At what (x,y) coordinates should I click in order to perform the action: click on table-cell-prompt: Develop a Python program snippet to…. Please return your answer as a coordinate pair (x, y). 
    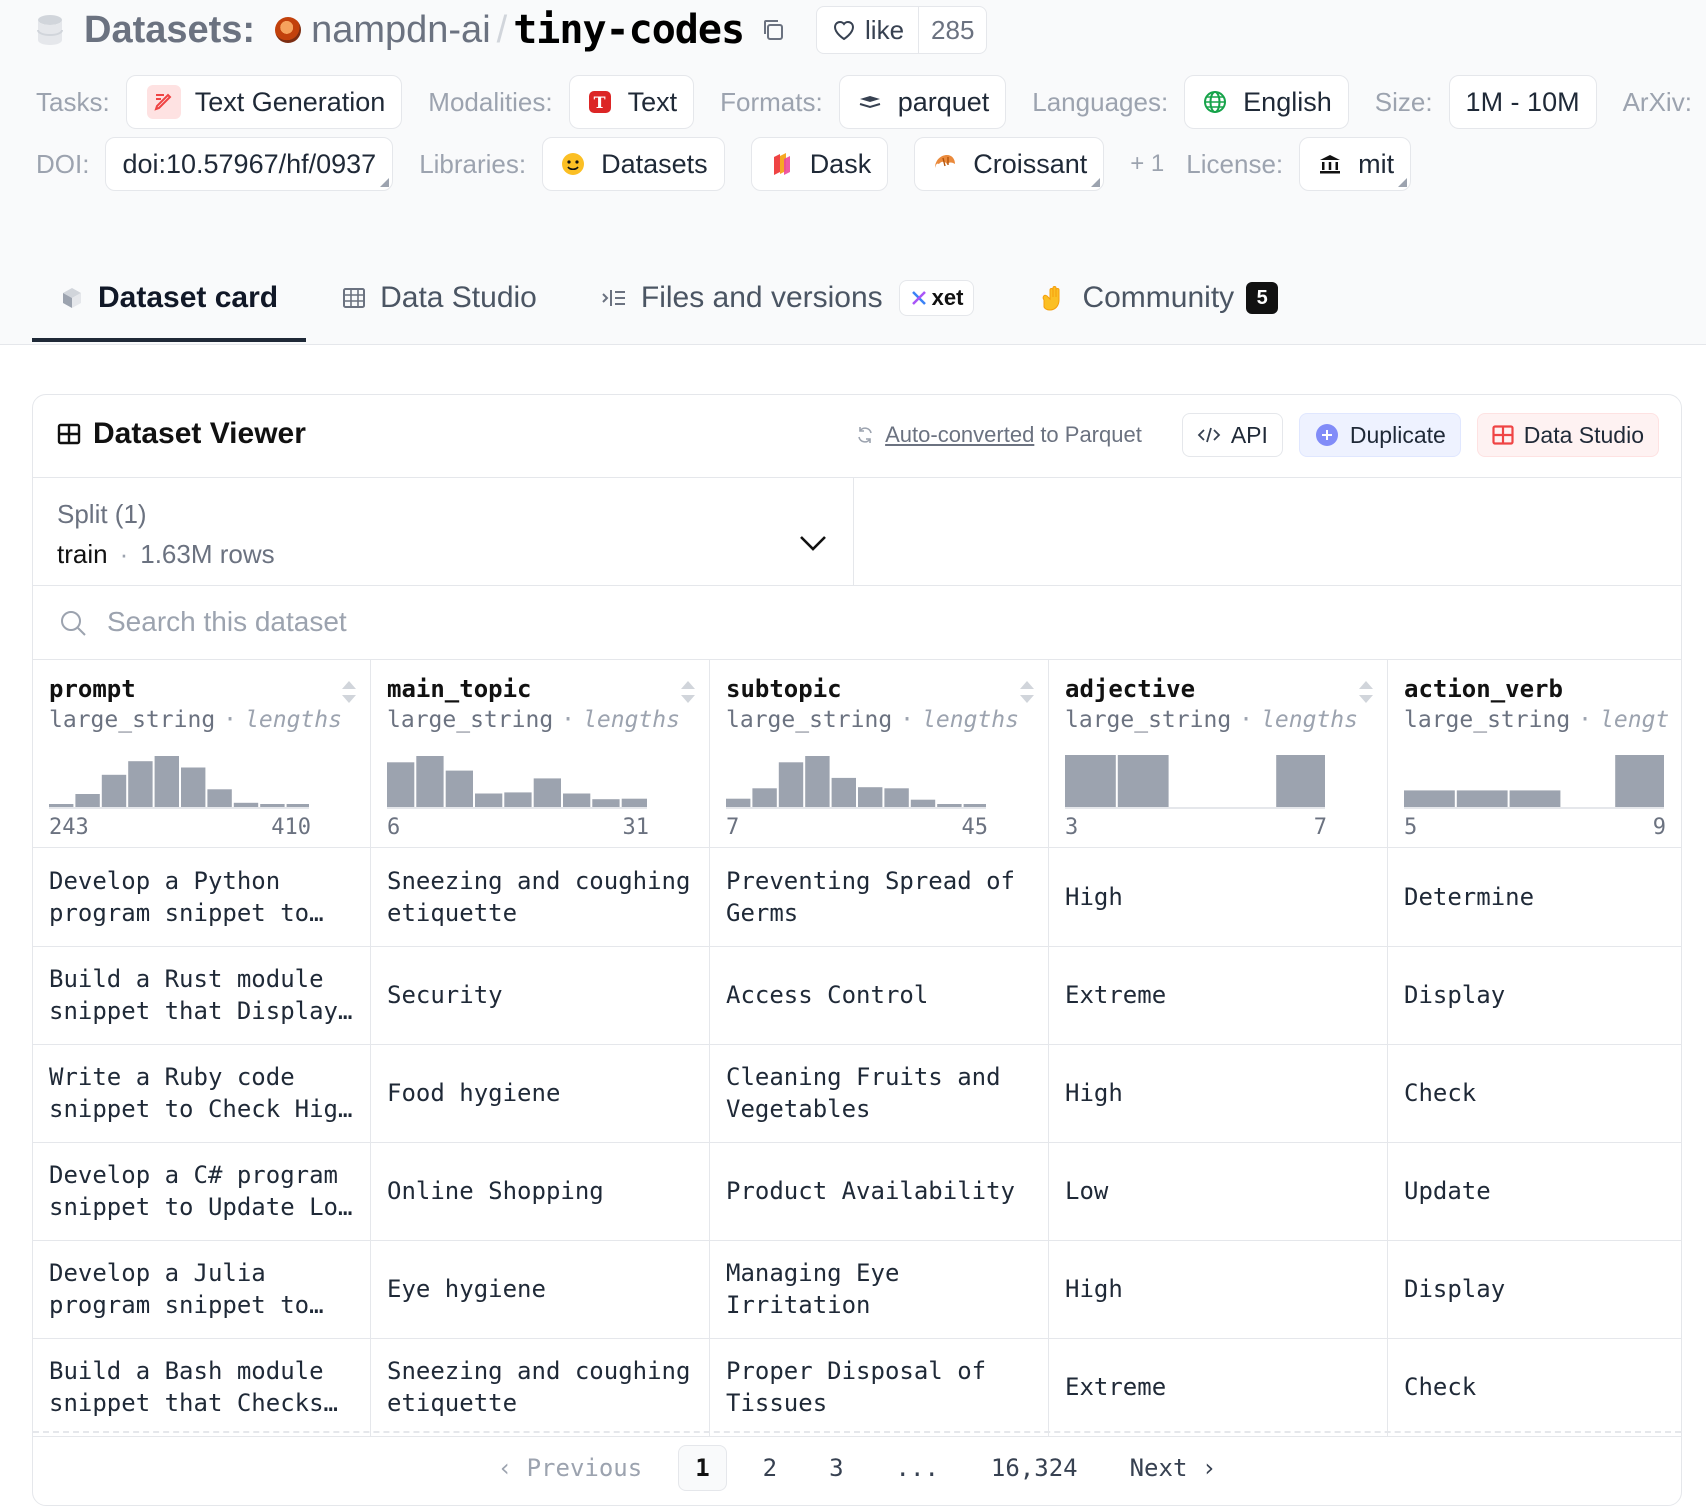
    Looking at the image, I should click on (202, 897).